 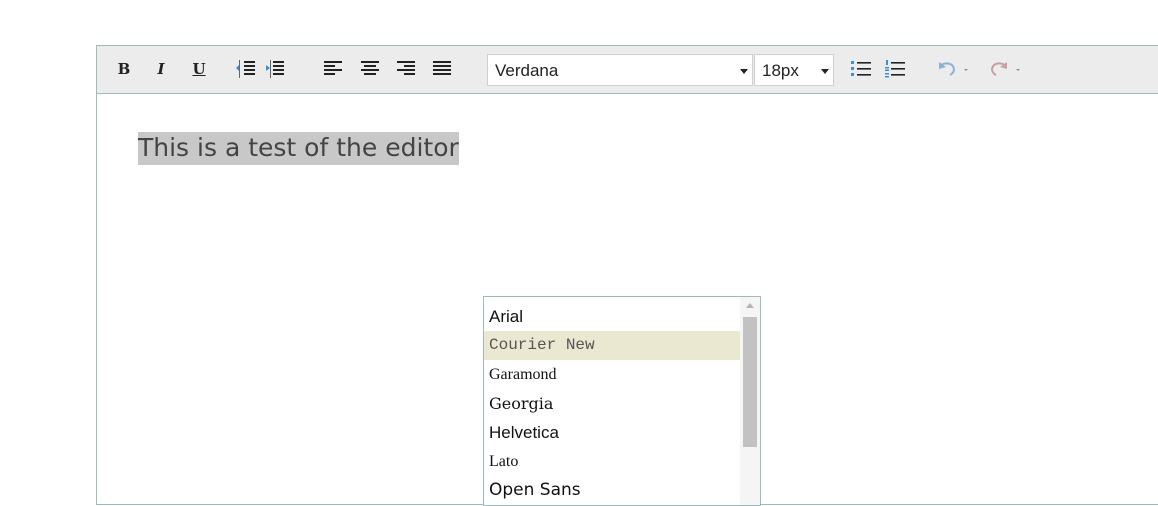 I want to click on dropdown-scrollbar, so click(x=750, y=401).